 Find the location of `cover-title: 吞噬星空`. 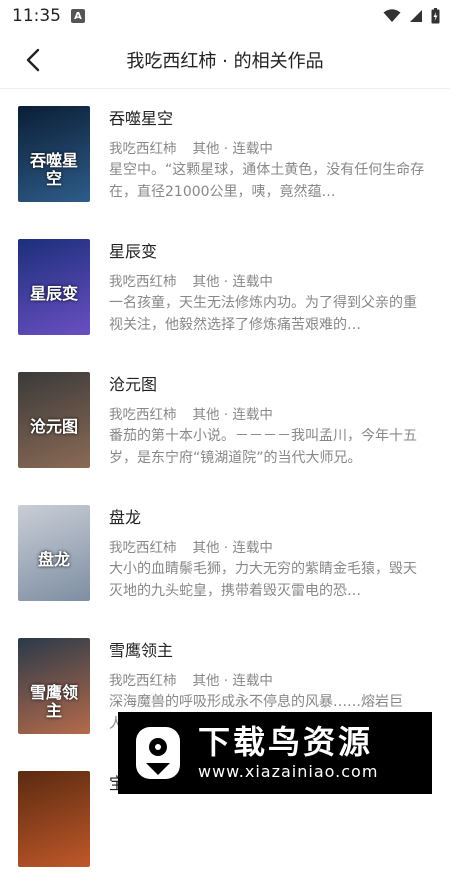

cover-title: 吞噬星空 is located at coordinates (53, 169).